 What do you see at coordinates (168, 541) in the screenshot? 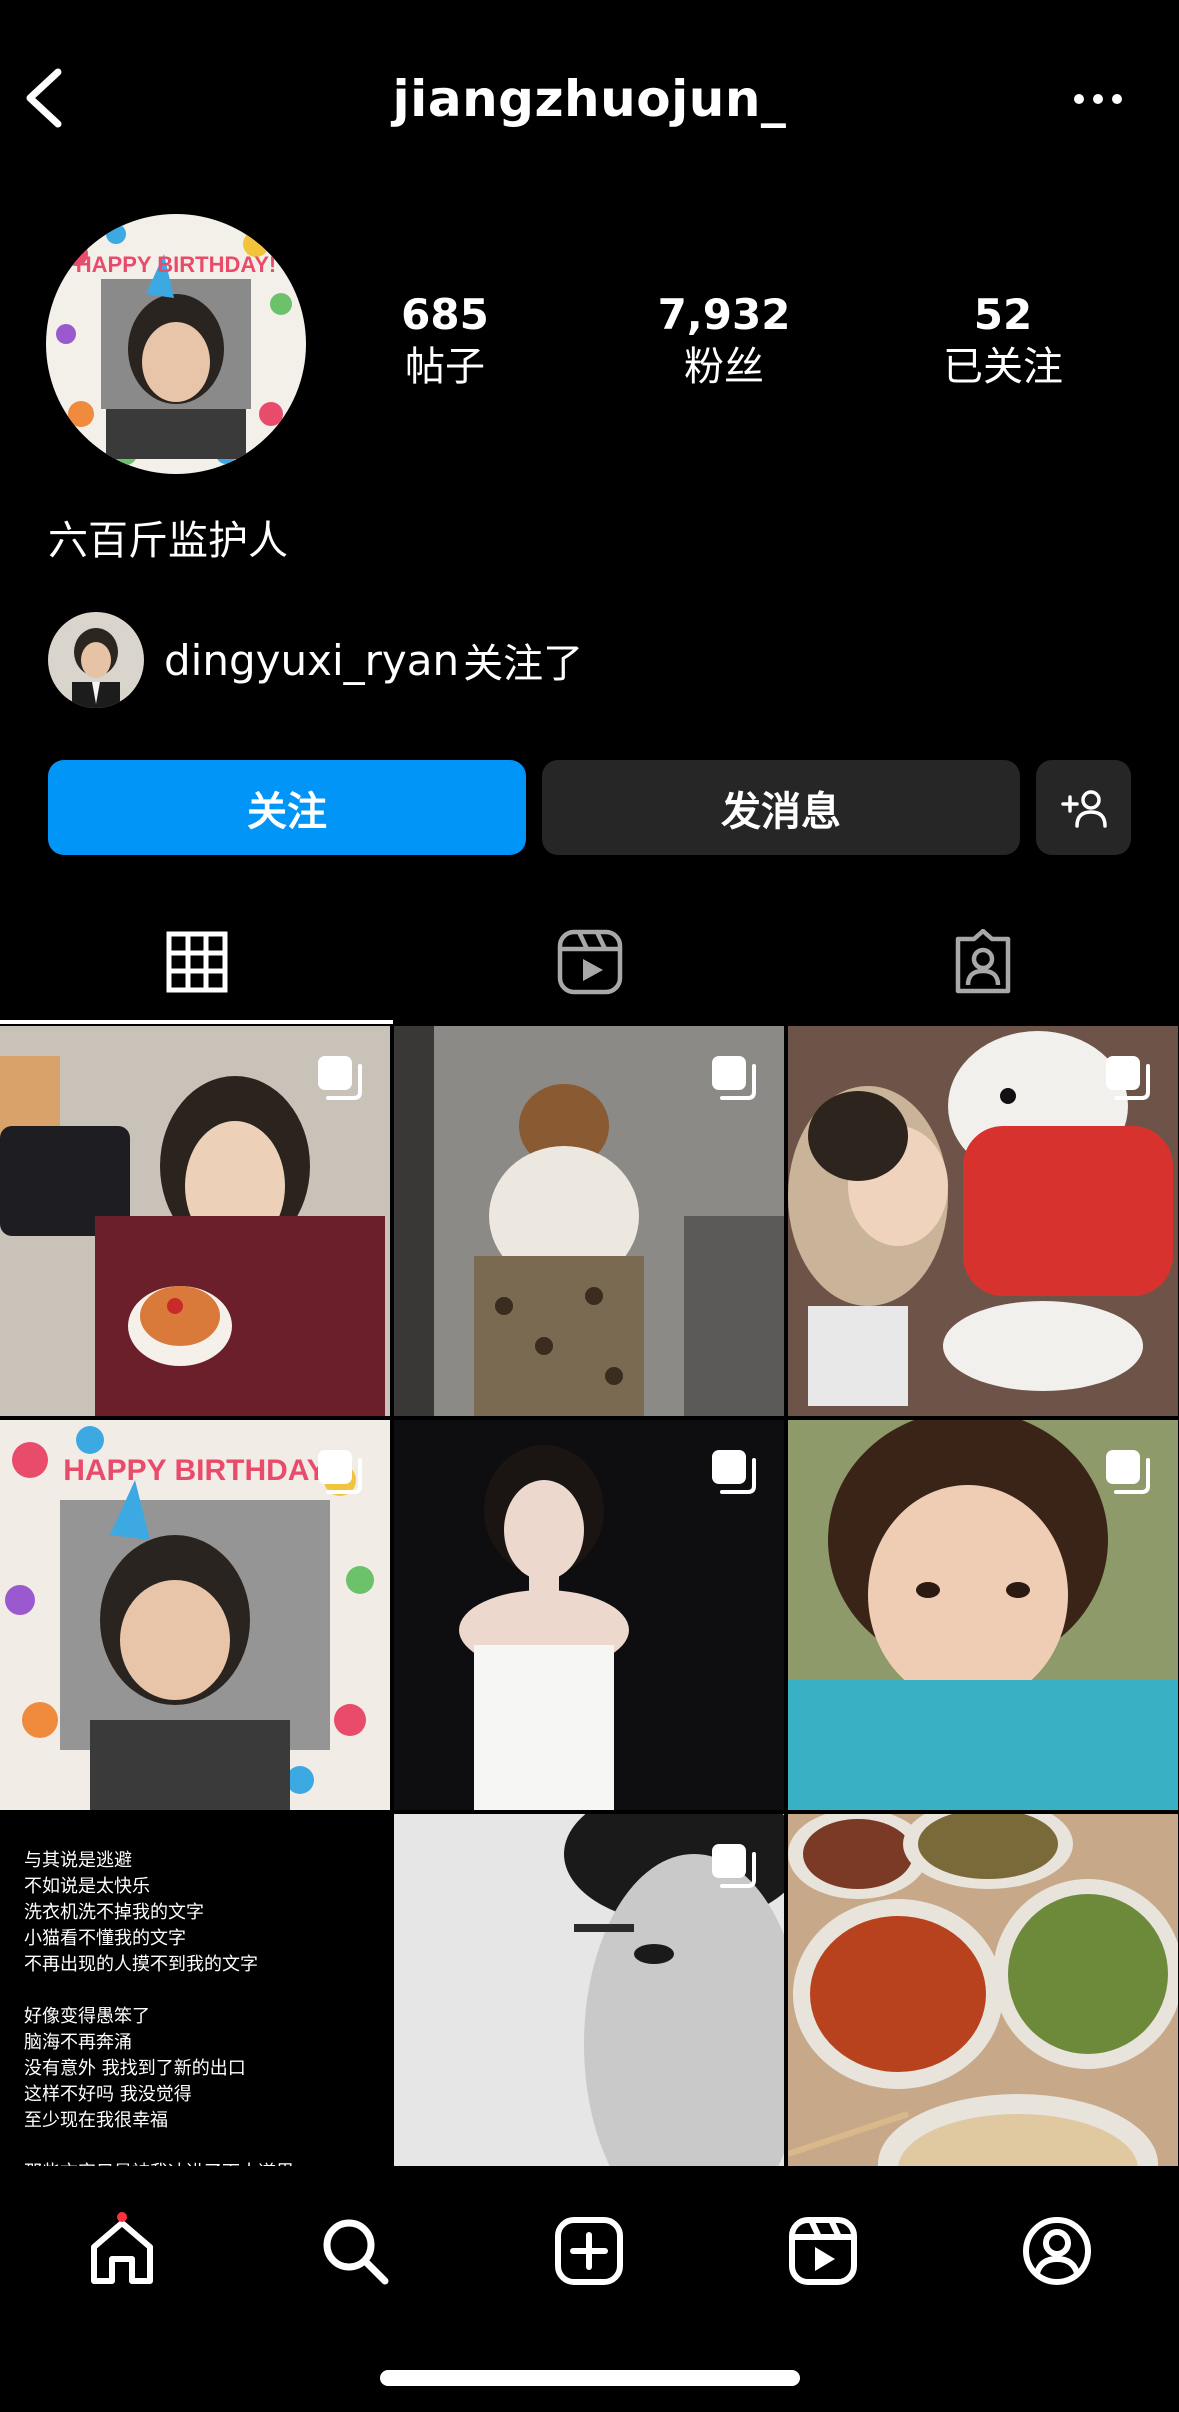
I see `profile-bio: 六百斤监护人` at bounding box center [168, 541].